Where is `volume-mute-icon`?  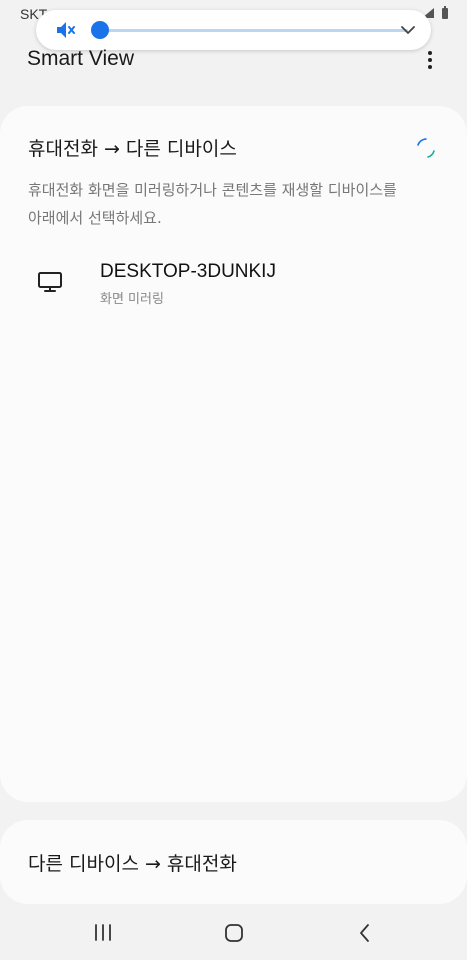
volume-mute-icon is located at coordinates (65, 30).